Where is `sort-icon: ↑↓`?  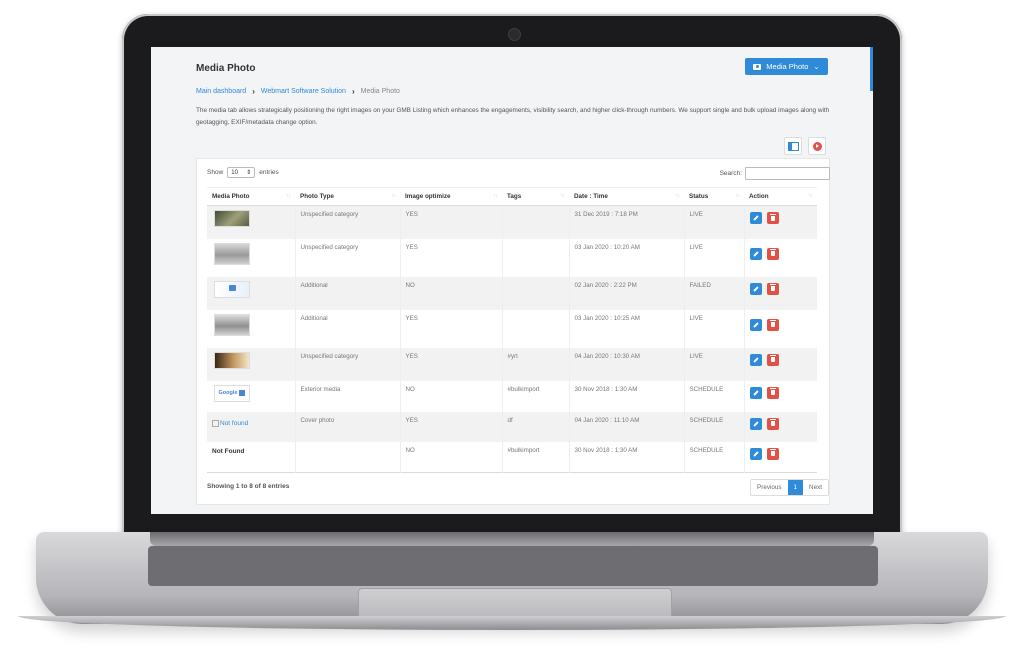
sort-icon: ↑↓ is located at coordinates (288, 196).